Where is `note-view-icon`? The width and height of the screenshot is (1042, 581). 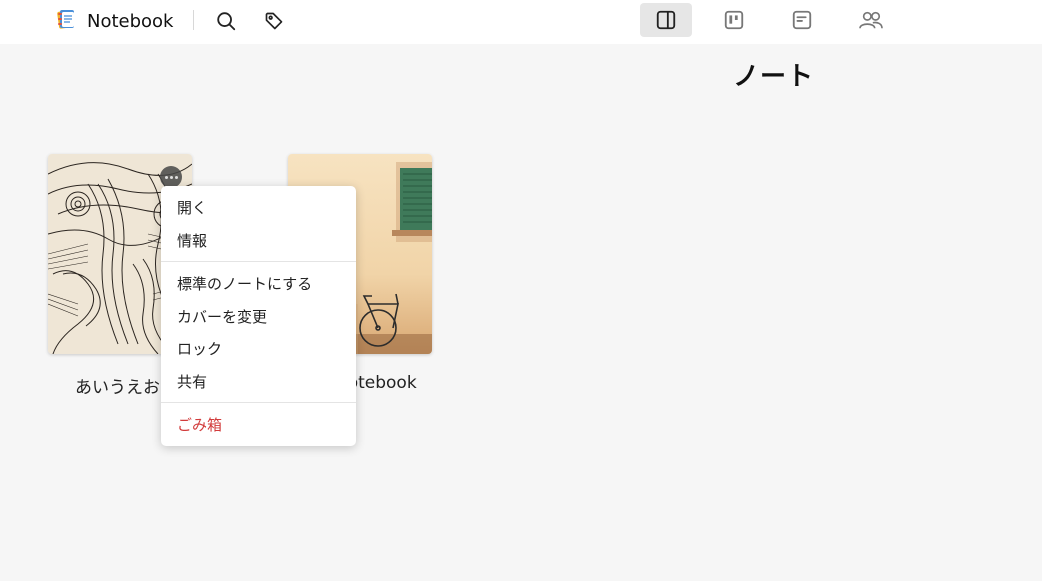
note-view-icon is located at coordinates (802, 20).